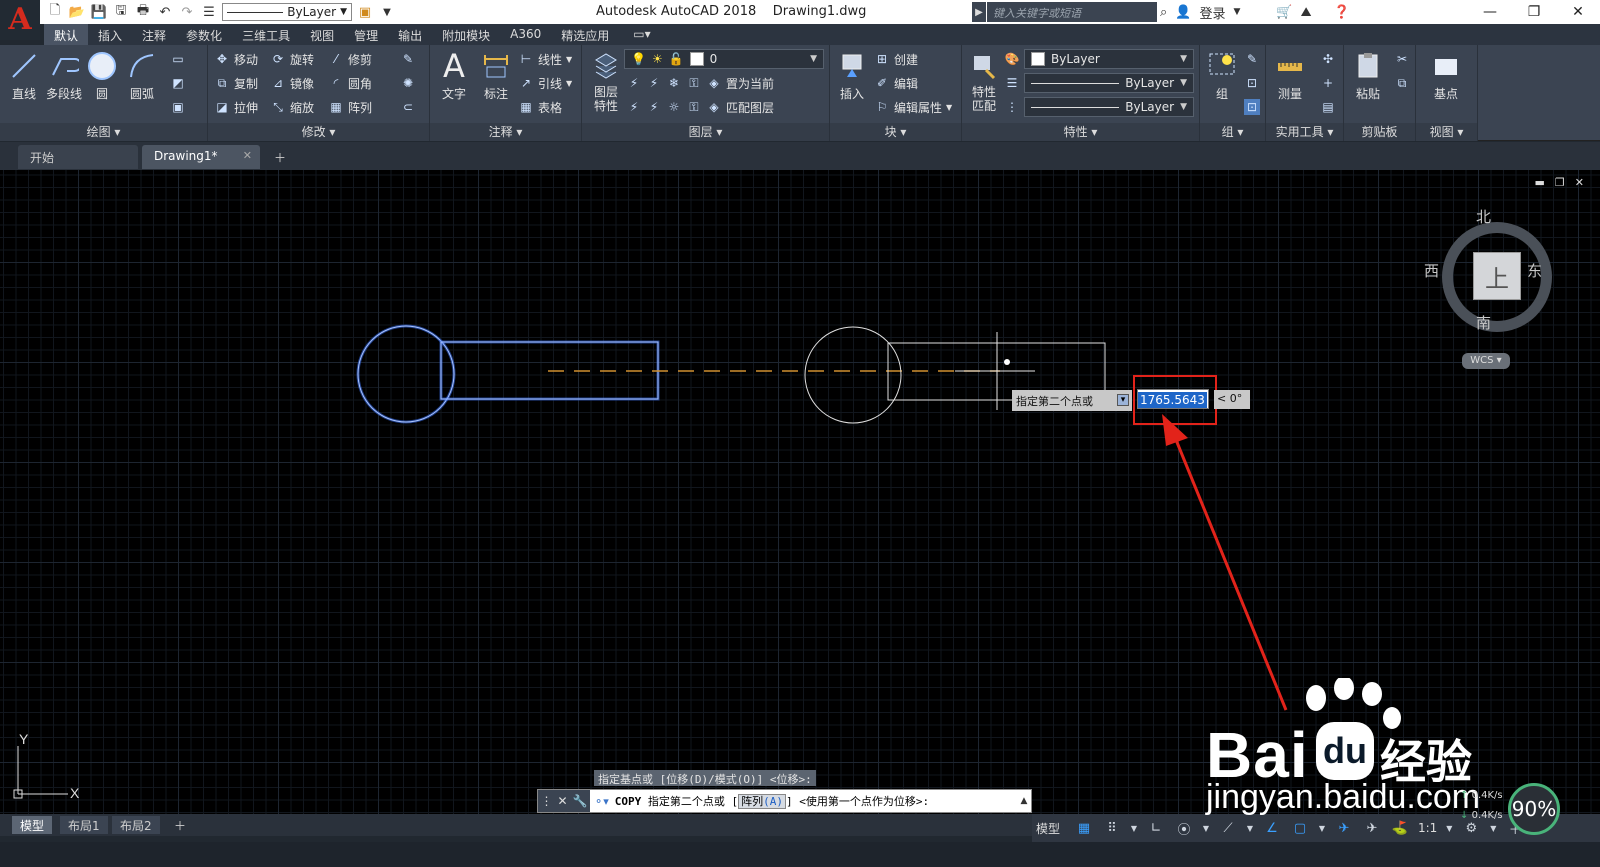 The width and height of the screenshot is (1600, 867). I want to click on linetype-dropdown: ByLayer ▼, so click(1109, 83).